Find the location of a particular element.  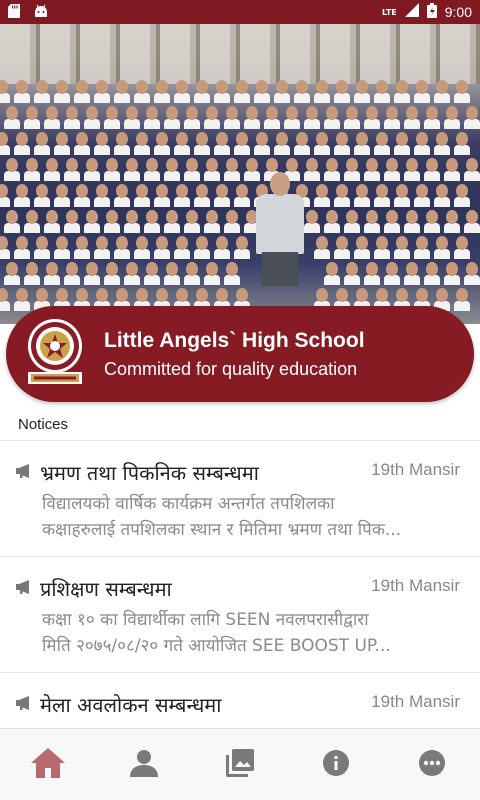

nav-home-button is located at coordinates (48, 764).